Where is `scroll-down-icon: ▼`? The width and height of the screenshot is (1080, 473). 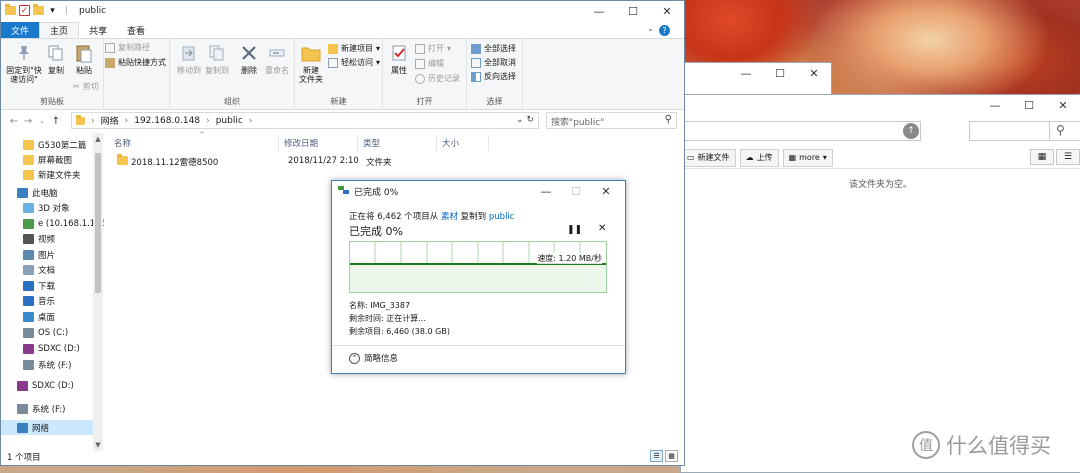
scroll-down-icon: ▼ is located at coordinates (98, 445).